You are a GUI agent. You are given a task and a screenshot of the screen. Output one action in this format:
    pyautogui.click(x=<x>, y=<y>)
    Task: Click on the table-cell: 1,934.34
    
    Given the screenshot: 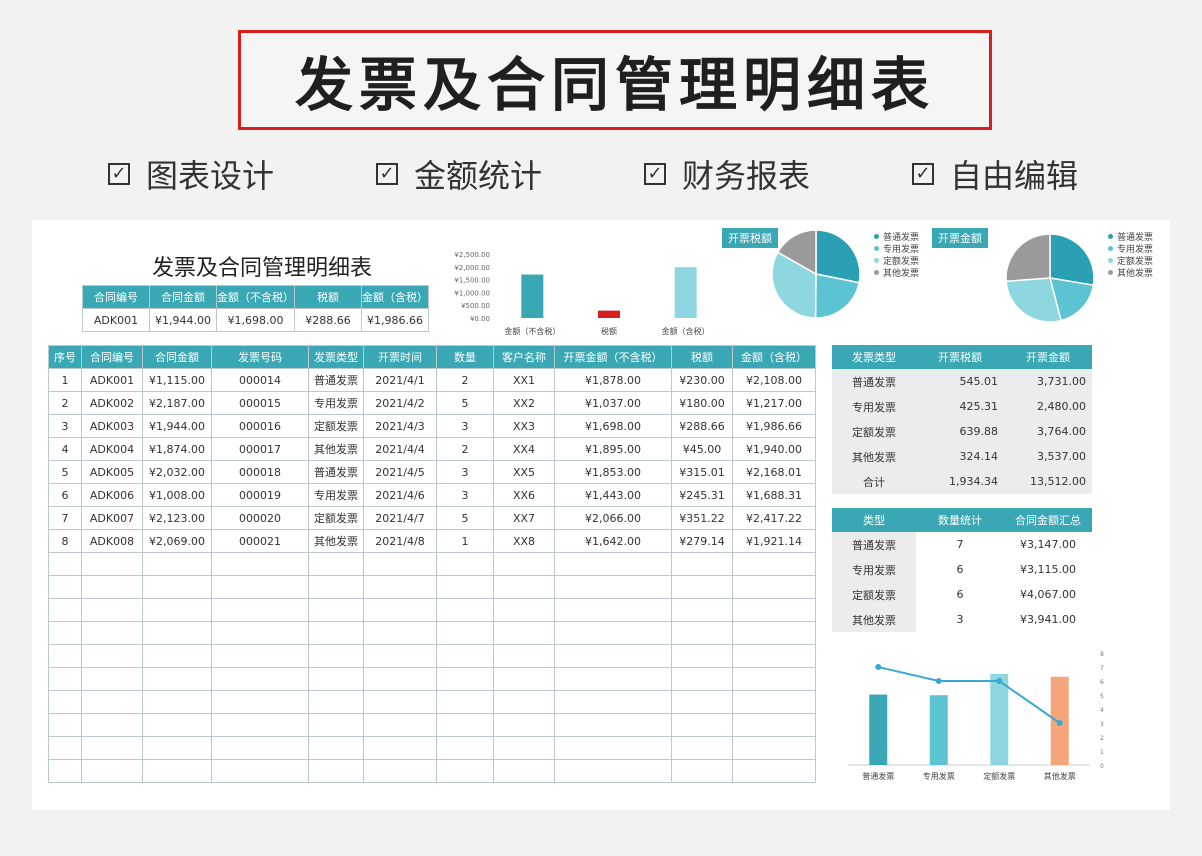 What is the action you would take?
    pyautogui.click(x=960, y=481)
    